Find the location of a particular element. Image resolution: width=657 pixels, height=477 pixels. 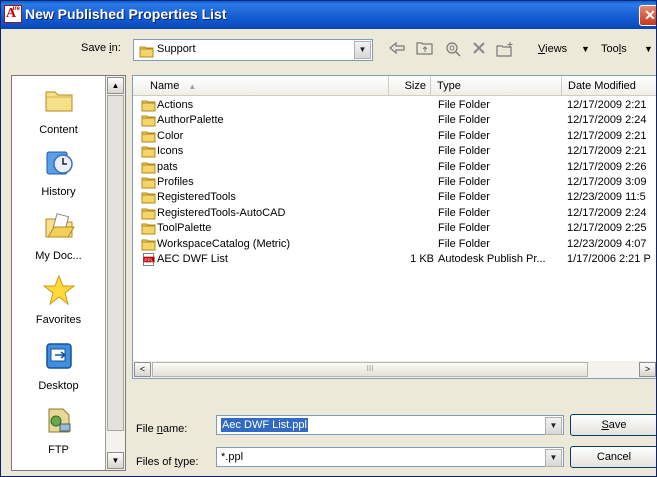

place-content: Content is located at coordinates (58, 110).